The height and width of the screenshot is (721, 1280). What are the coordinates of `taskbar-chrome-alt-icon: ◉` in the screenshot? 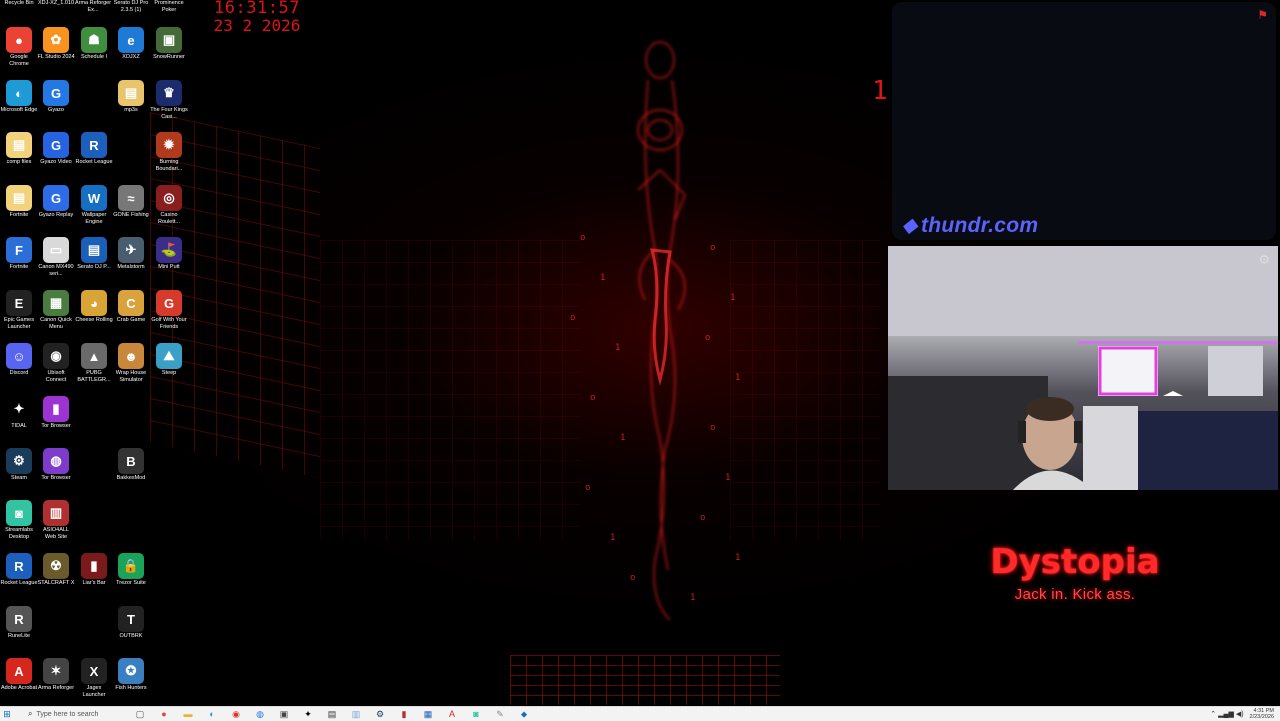 It's located at (236, 714).